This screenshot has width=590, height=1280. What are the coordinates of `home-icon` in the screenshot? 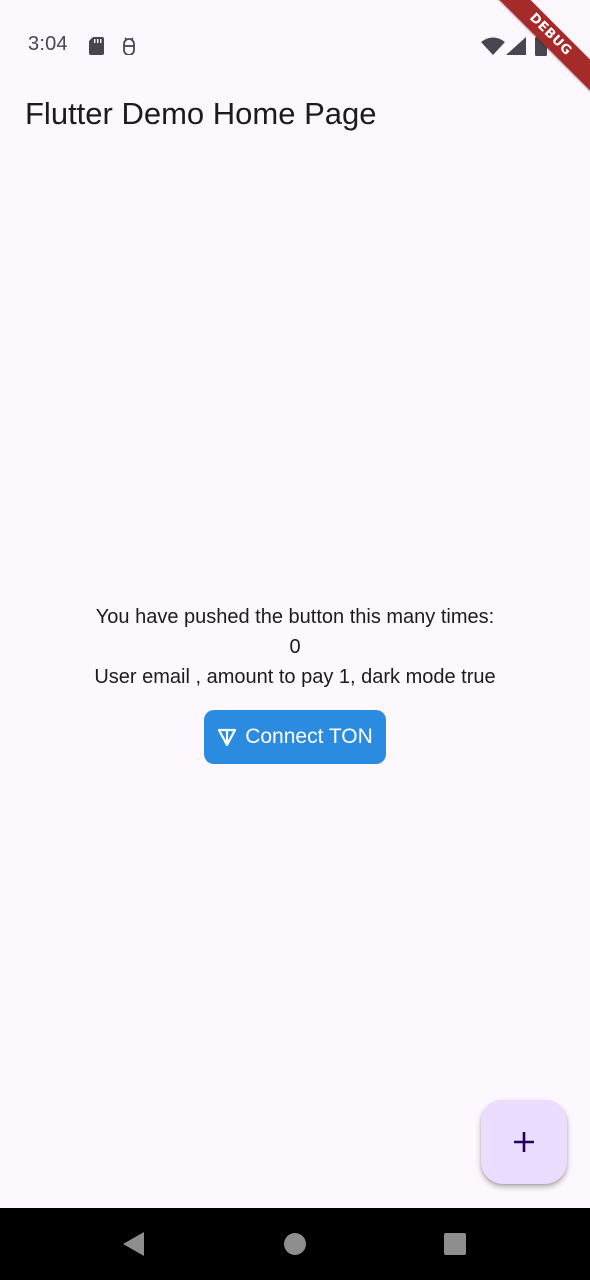 It's located at (295, 1244).